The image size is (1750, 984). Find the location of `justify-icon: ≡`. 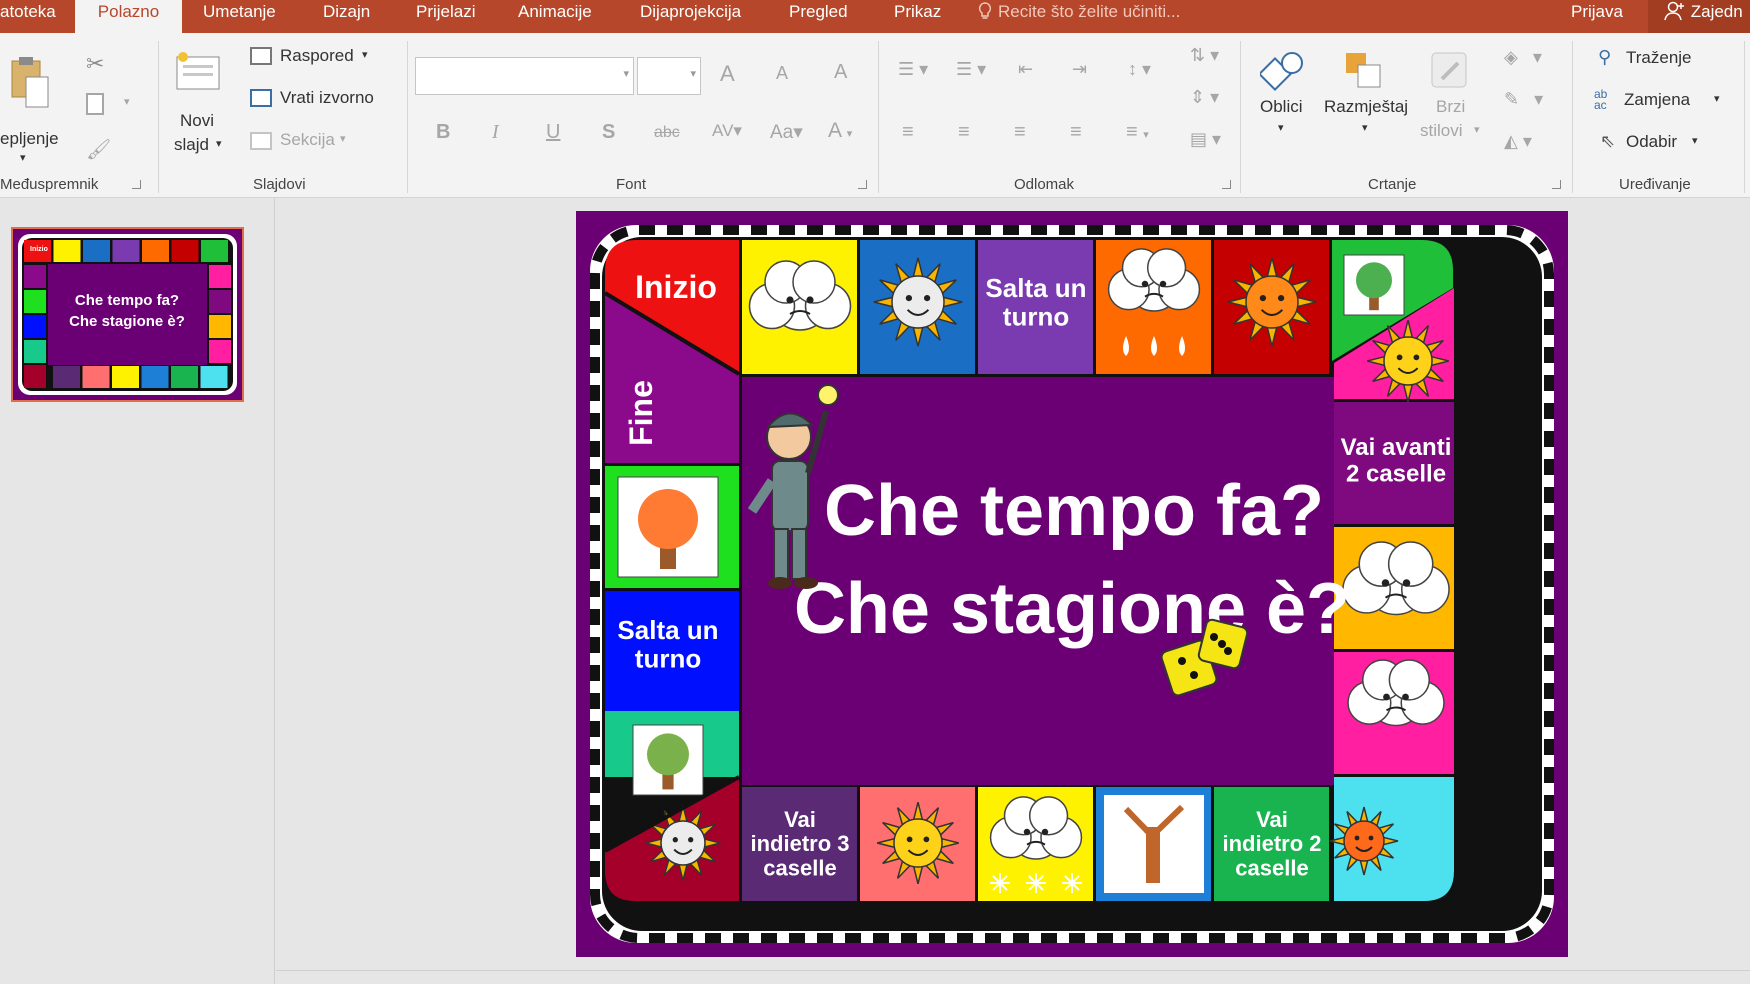

justify-icon: ≡ is located at coordinates (1076, 132).